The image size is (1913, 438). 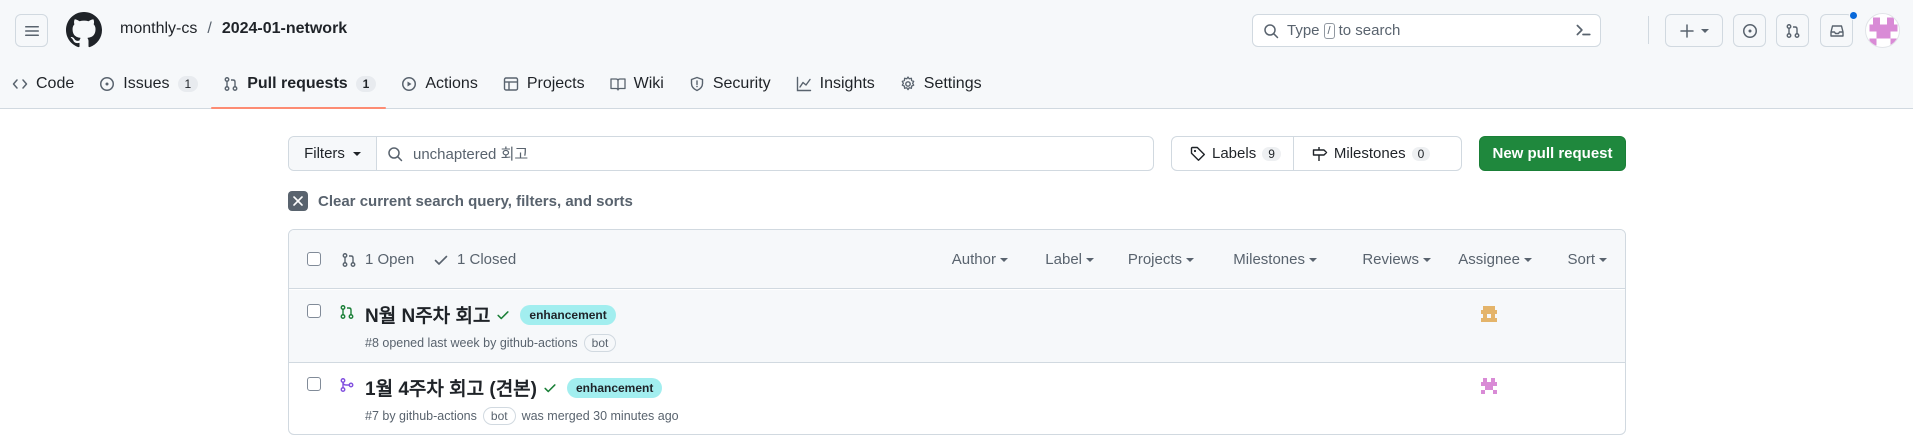 What do you see at coordinates (298, 201) in the screenshot?
I see `x-icon` at bounding box center [298, 201].